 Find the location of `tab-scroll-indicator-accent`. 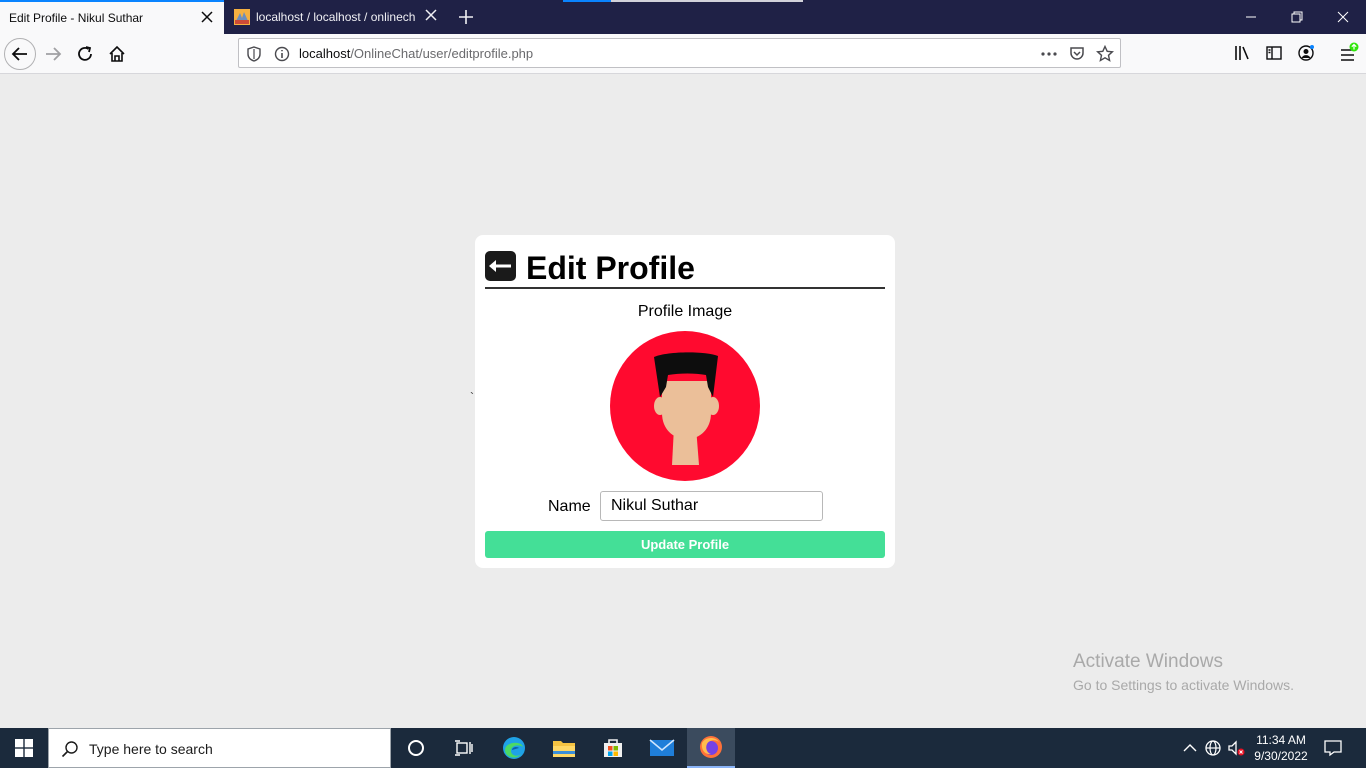

tab-scroll-indicator-accent is located at coordinates (587, 1).